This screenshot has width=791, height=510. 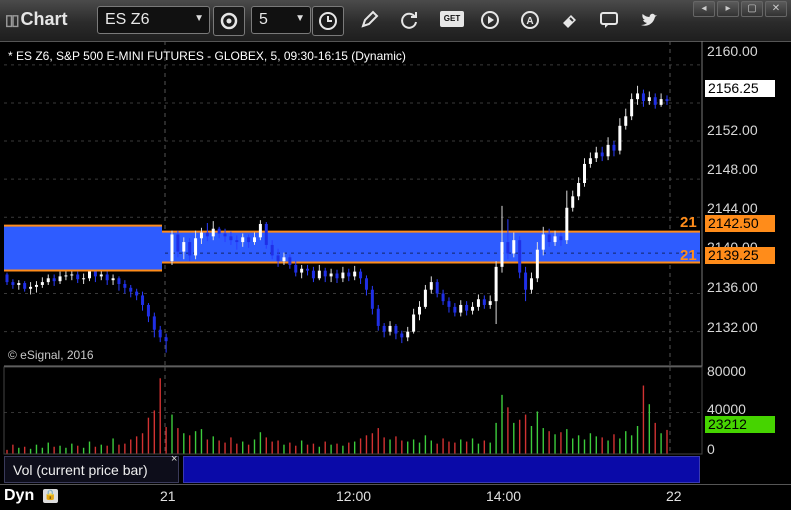 I want to click on window-close-button: ✕, so click(x=776, y=9).